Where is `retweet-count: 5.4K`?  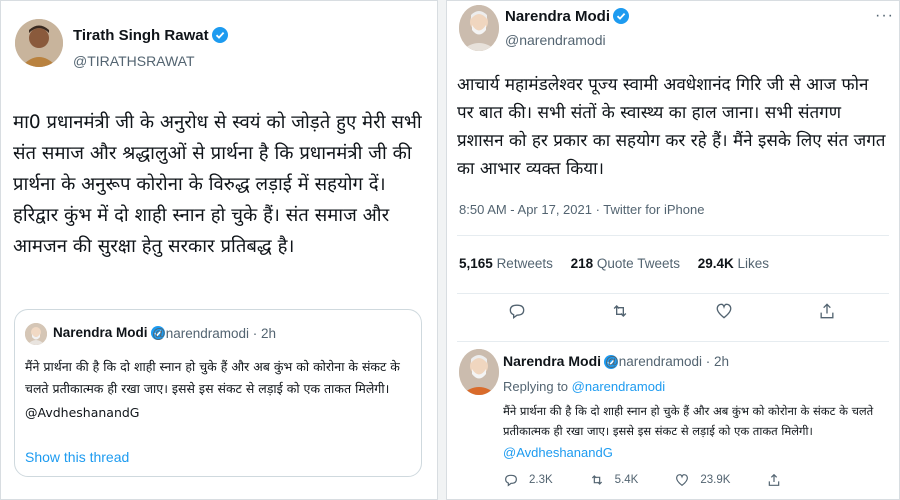 retweet-count: 5.4K is located at coordinates (626, 480).